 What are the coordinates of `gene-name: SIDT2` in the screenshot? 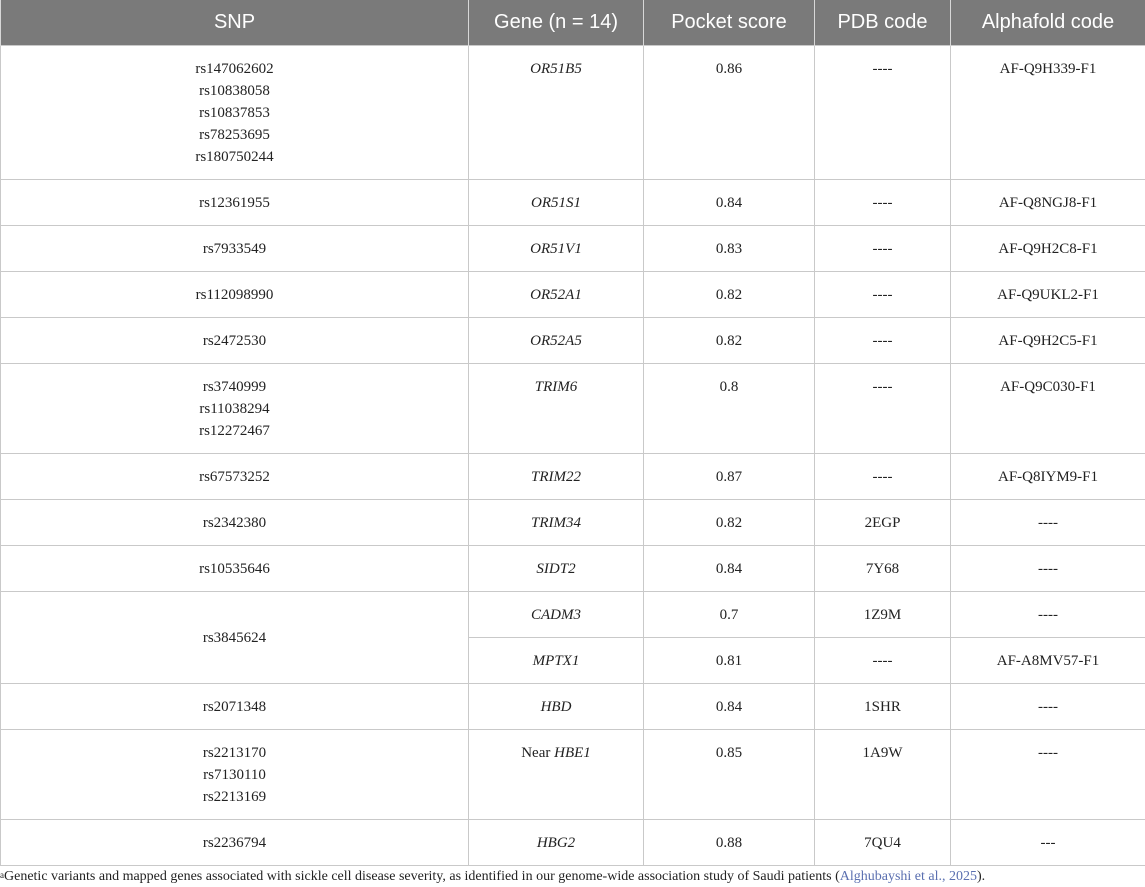 It's located at (556, 569).